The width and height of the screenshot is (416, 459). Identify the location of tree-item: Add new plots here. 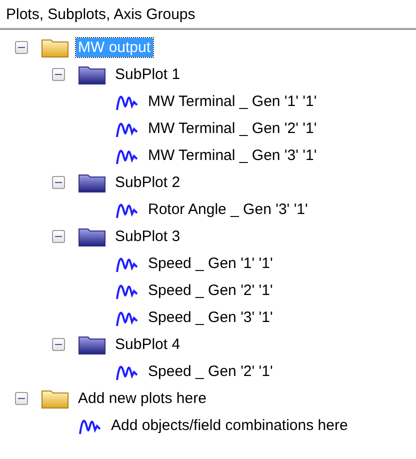
(142, 398).